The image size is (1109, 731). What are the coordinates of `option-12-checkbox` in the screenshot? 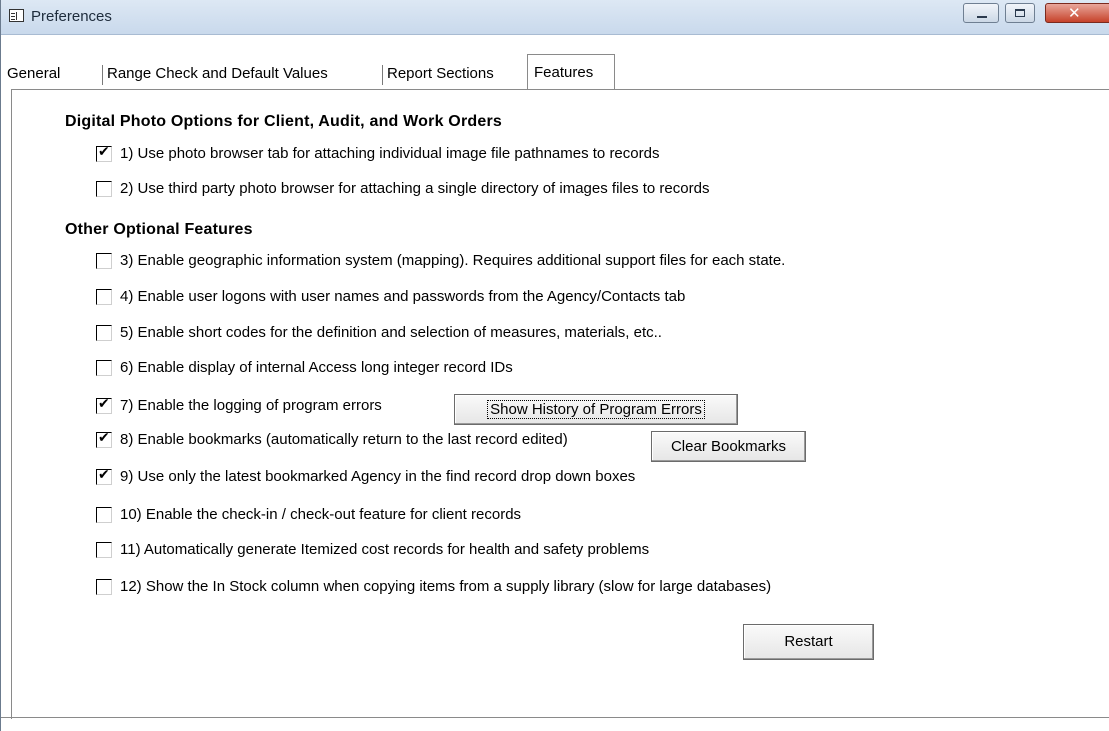 It's located at (104, 587).